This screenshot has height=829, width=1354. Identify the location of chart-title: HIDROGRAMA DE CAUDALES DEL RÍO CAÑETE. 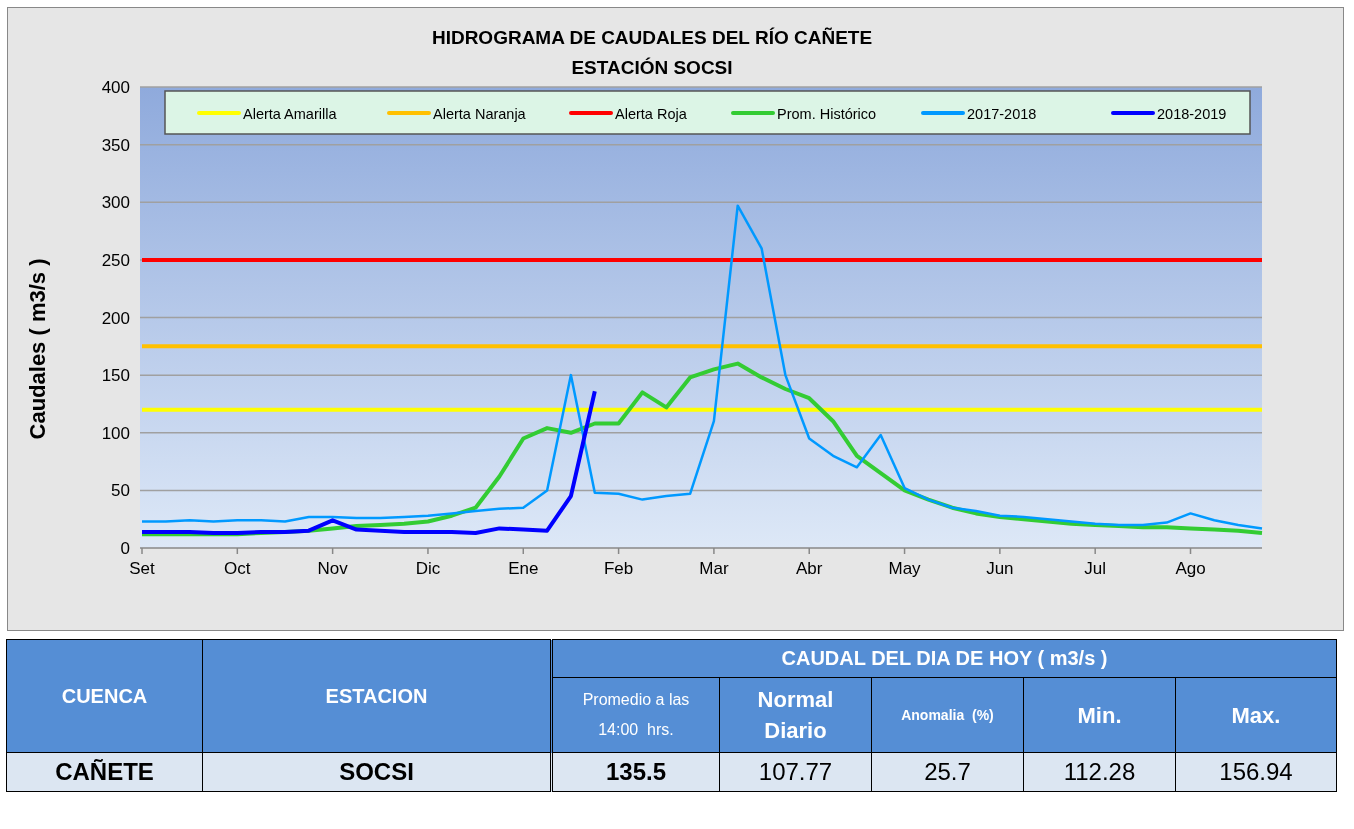
(652, 37).